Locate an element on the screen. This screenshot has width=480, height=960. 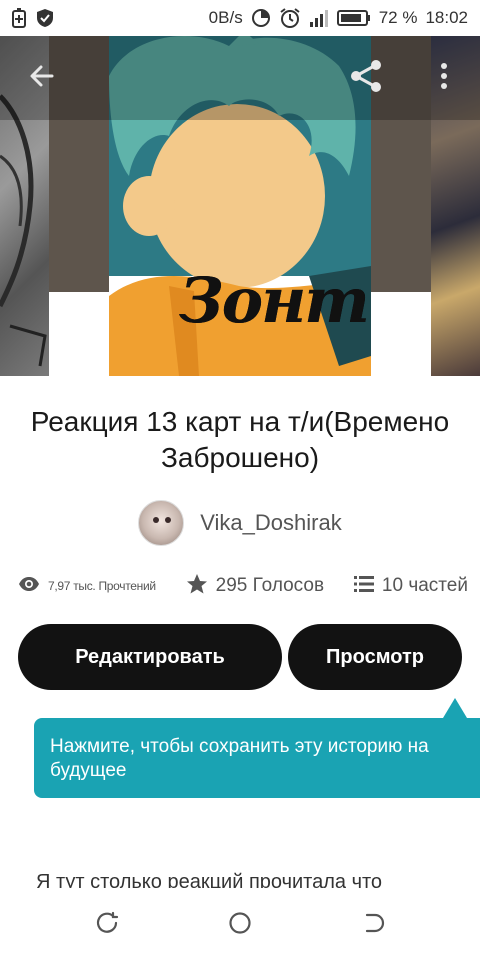
author-name: Vika_Doshirak is located at coordinates (270, 523).